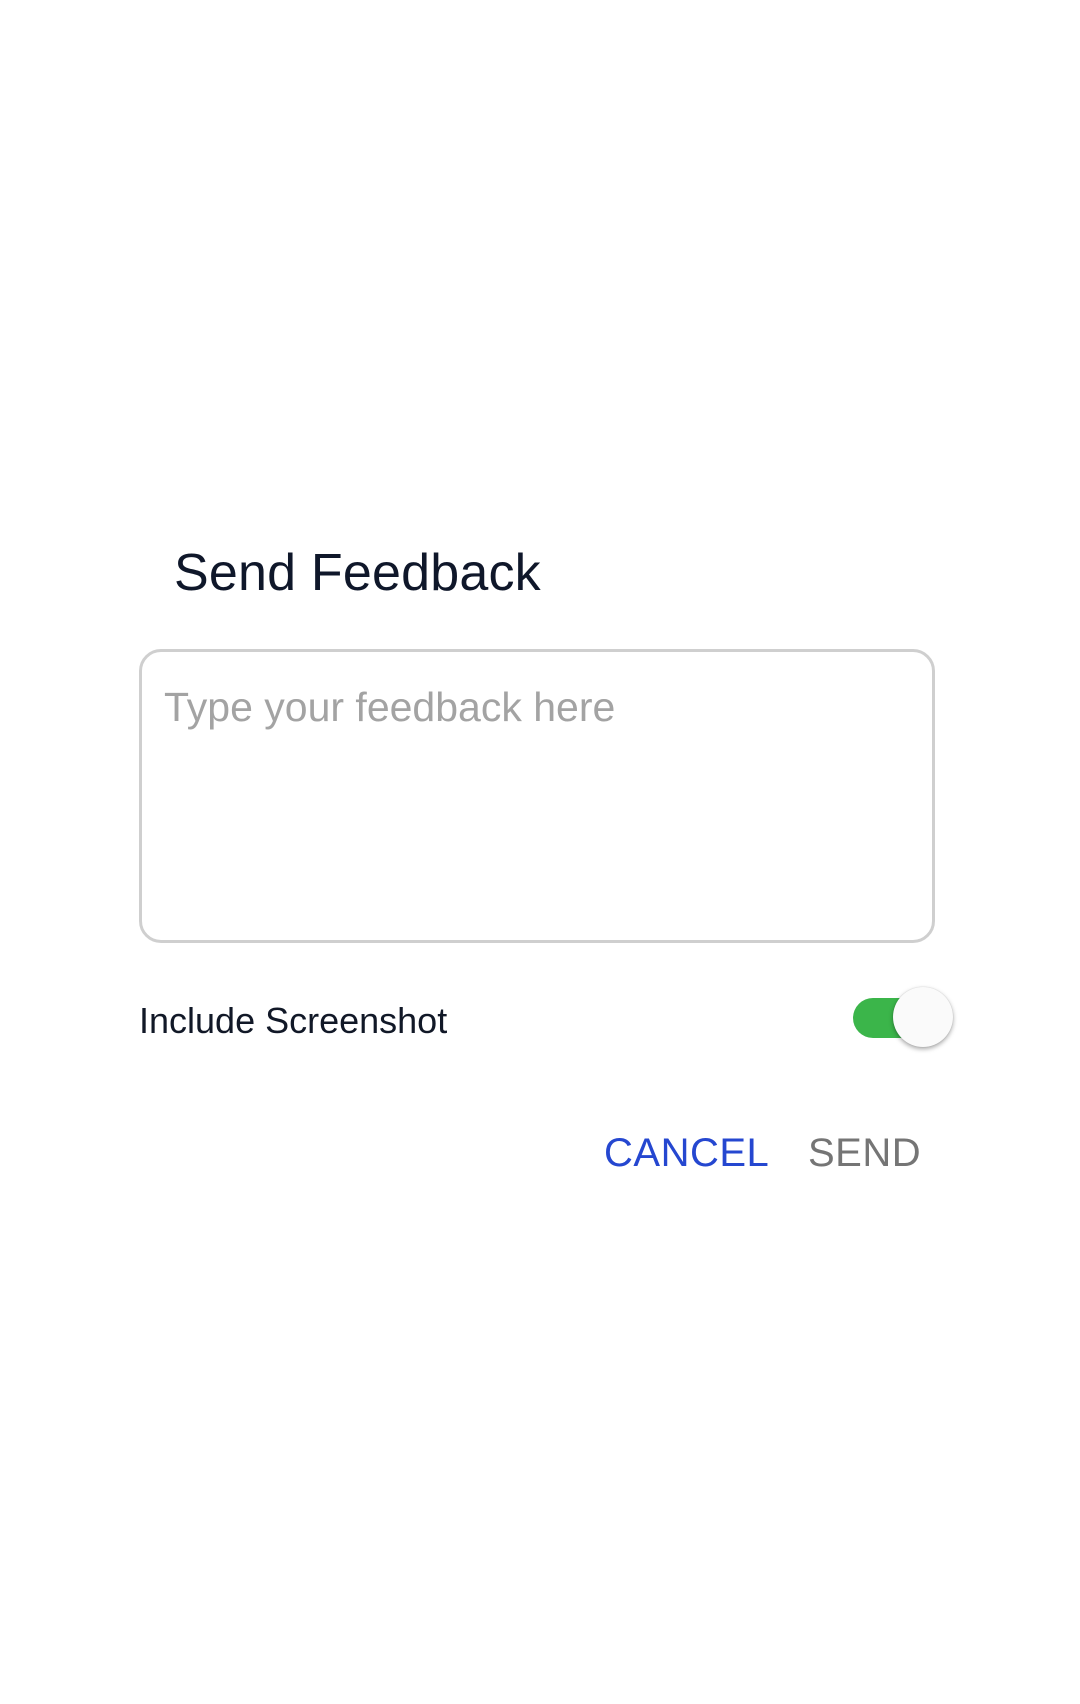  I want to click on dialog-actions: CANCEL SEND, so click(540, 1155).